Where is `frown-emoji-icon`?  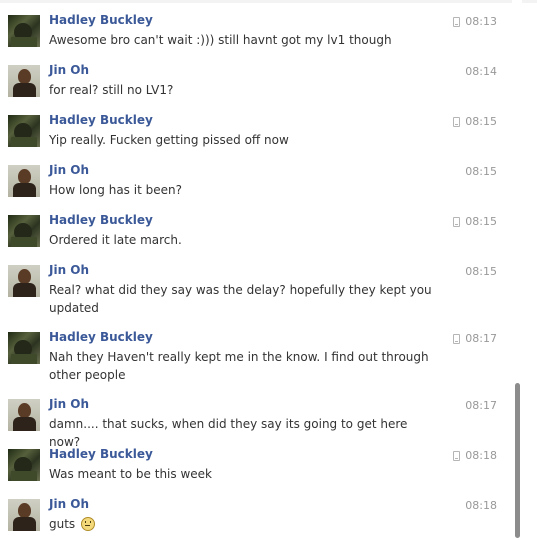
frown-emoji-icon is located at coordinates (88, 524).